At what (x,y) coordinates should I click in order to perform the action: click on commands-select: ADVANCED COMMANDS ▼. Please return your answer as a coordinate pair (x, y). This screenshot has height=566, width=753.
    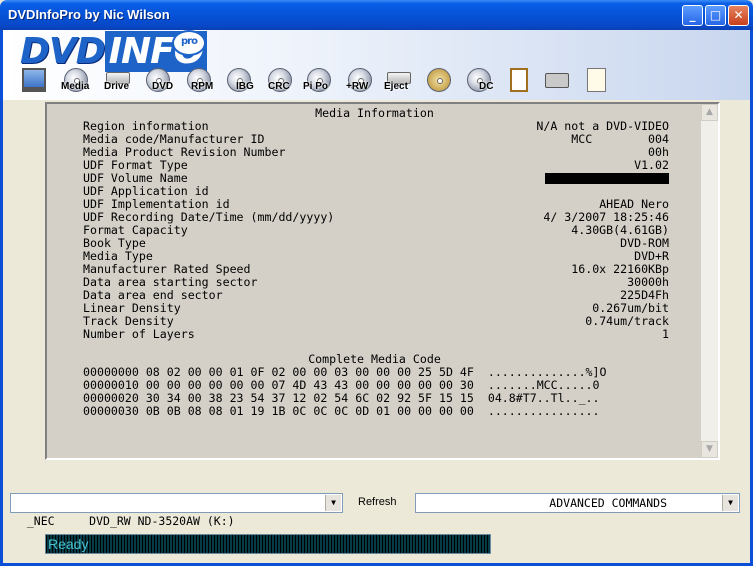
    Looking at the image, I should click on (577, 503).